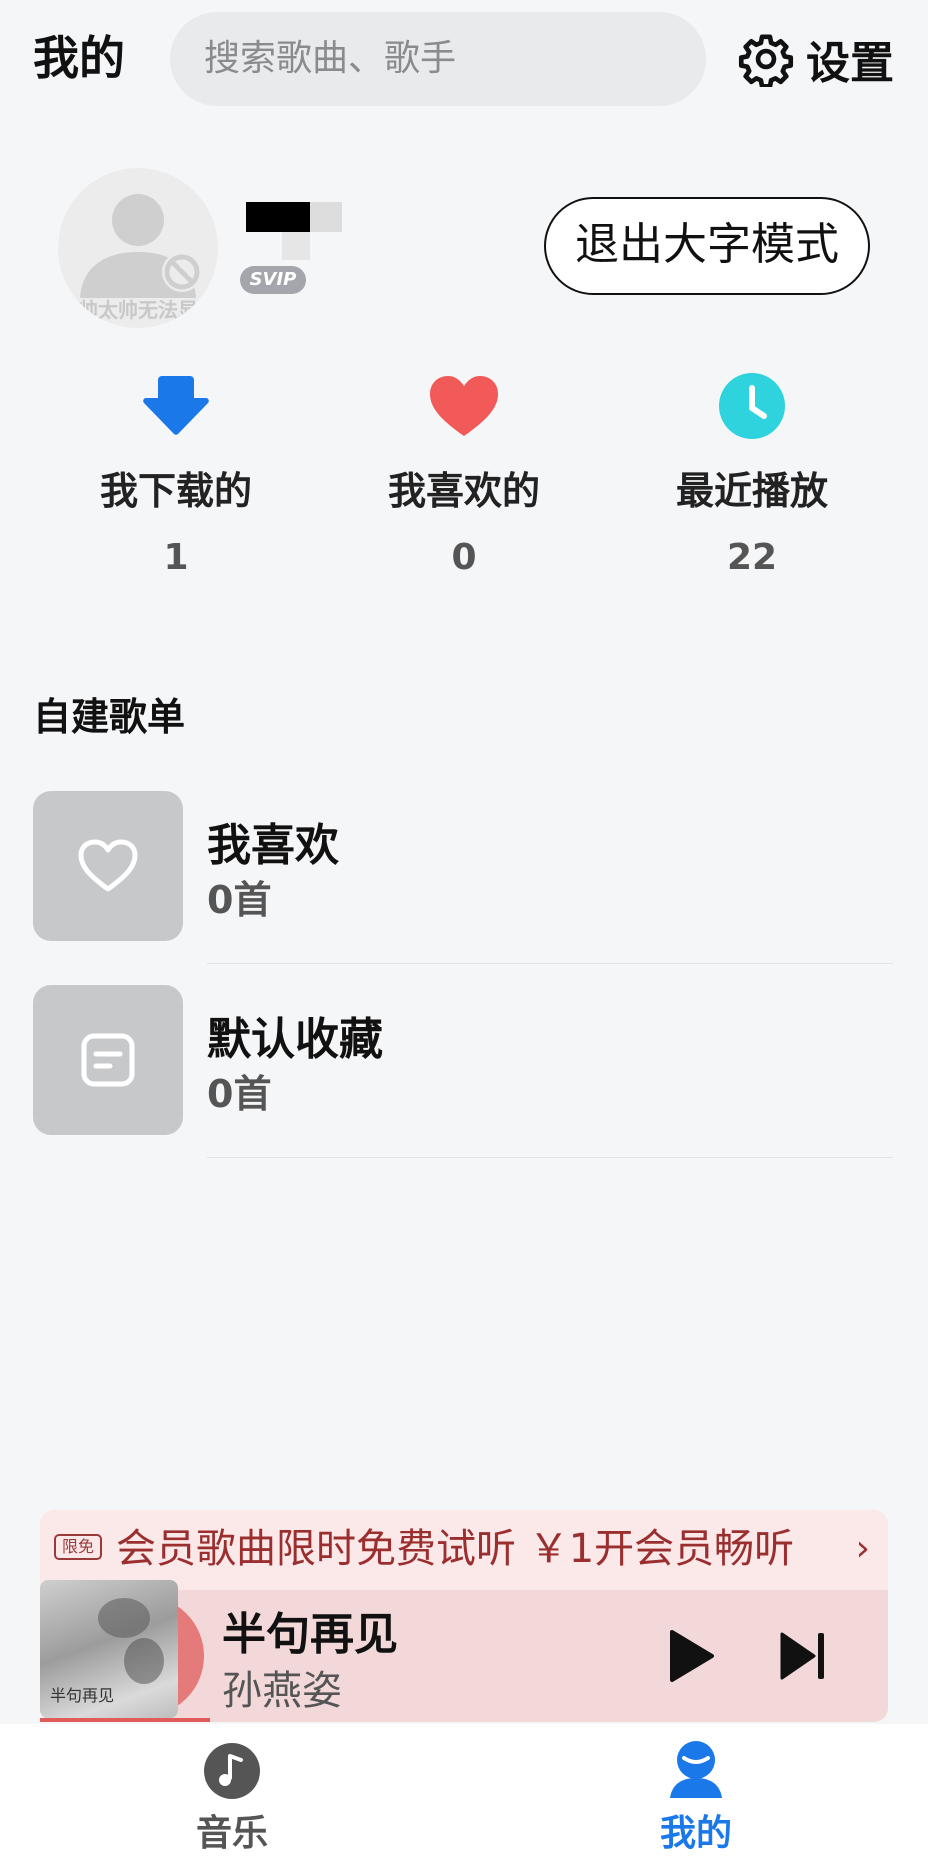 The image size is (928, 1856). I want to click on stat-recent: 最近播放 22, so click(752, 474).